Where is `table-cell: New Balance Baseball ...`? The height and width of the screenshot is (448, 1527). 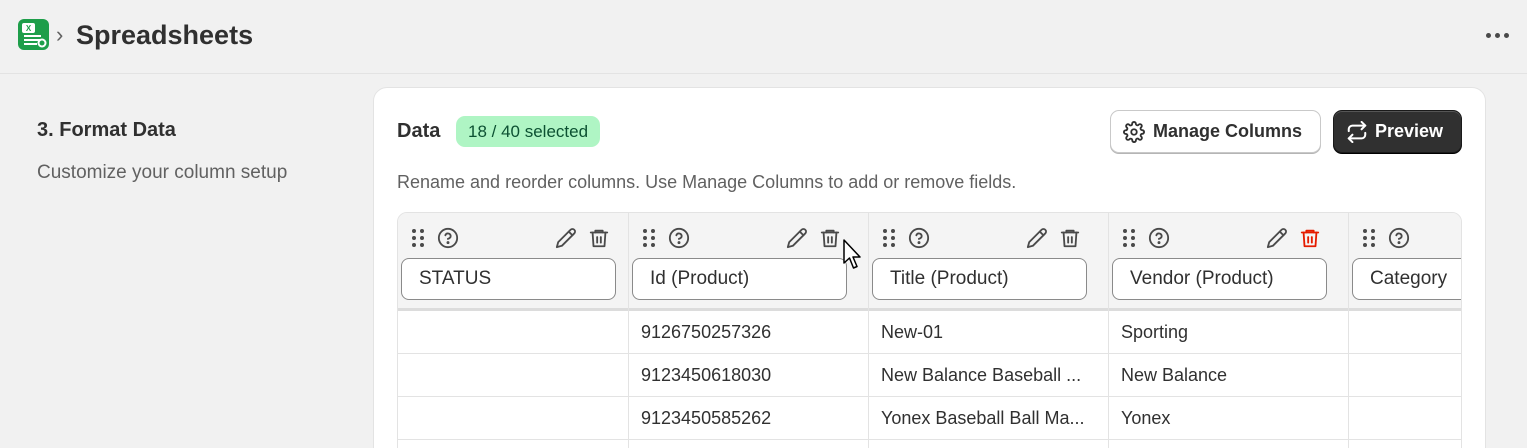 table-cell: New Balance Baseball ... is located at coordinates (988, 375).